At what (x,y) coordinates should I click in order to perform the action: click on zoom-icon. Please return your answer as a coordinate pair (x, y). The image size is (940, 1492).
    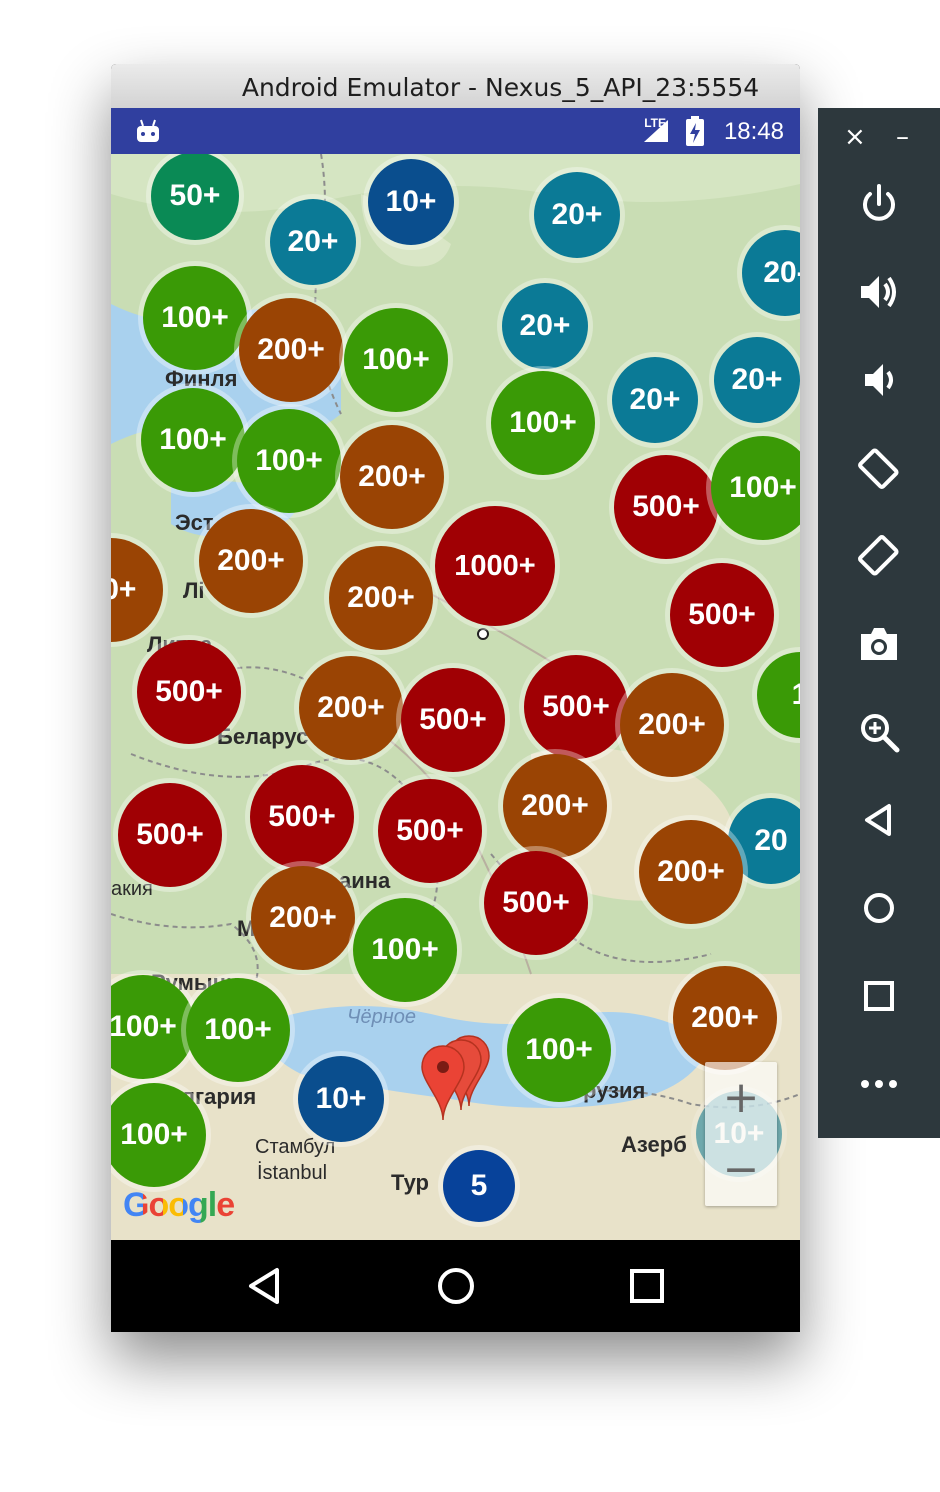
    Looking at the image, I should click on (879, 732).